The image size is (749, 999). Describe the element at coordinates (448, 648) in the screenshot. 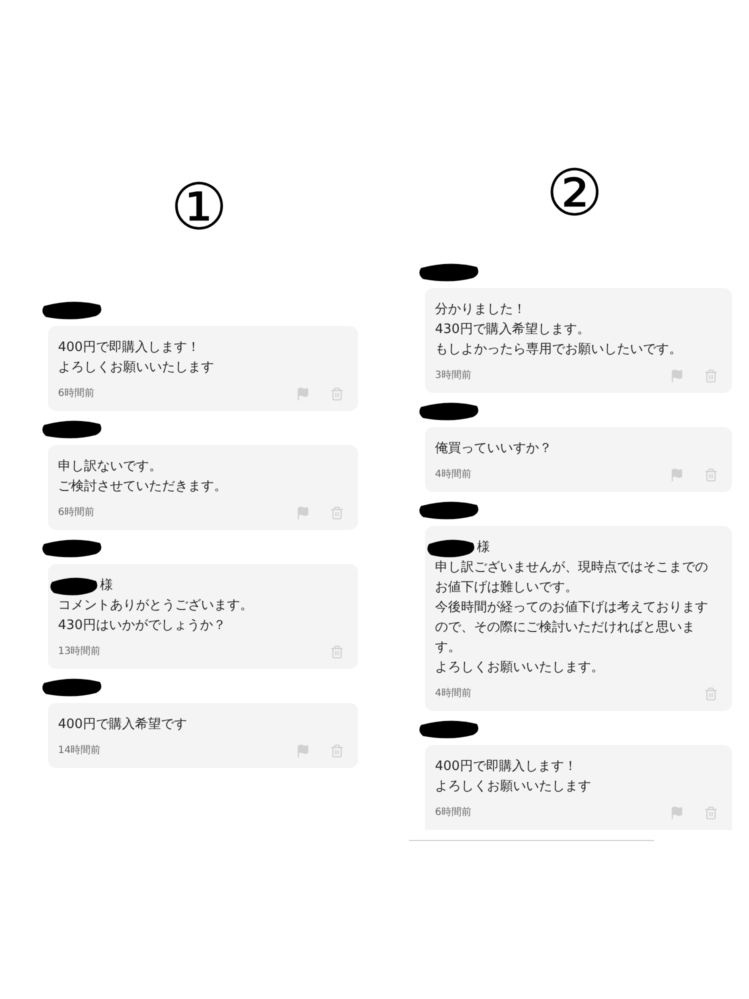

I see `comment-line: す。` at that location.